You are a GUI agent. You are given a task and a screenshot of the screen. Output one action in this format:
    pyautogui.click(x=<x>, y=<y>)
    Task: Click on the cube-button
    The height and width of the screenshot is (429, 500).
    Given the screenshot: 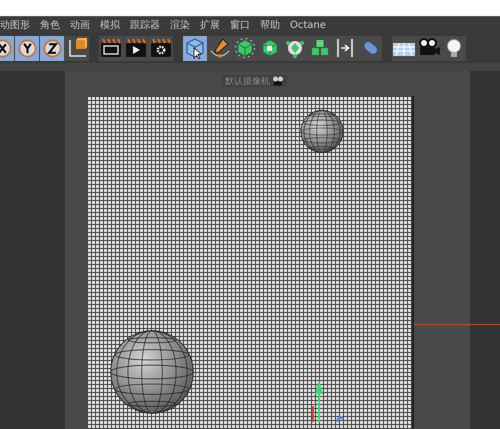 What is the action you would take?
    pyautogui.click(x=195, y=48)
    